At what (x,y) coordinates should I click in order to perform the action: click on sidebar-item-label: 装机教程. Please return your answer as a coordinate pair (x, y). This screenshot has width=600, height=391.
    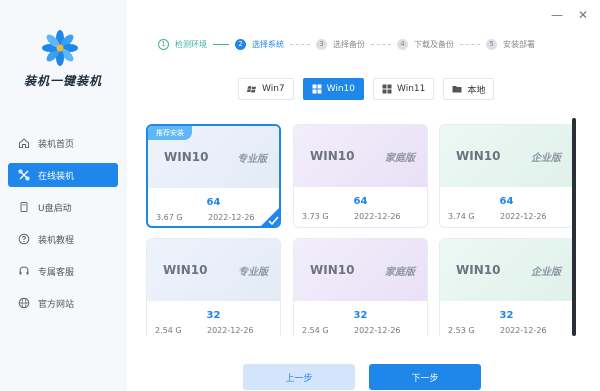
    Looking at the image, I should click on (56, 240).